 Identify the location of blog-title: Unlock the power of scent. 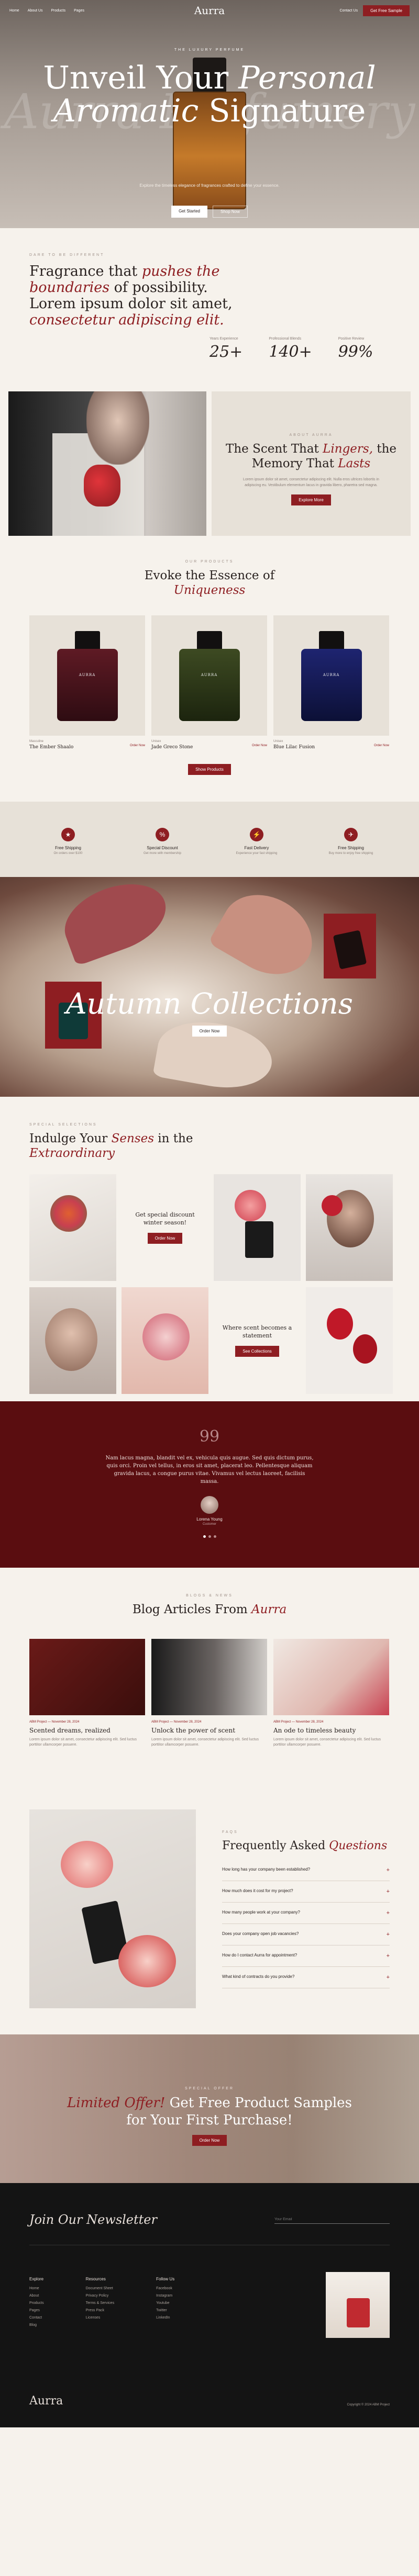
(209, 1731).